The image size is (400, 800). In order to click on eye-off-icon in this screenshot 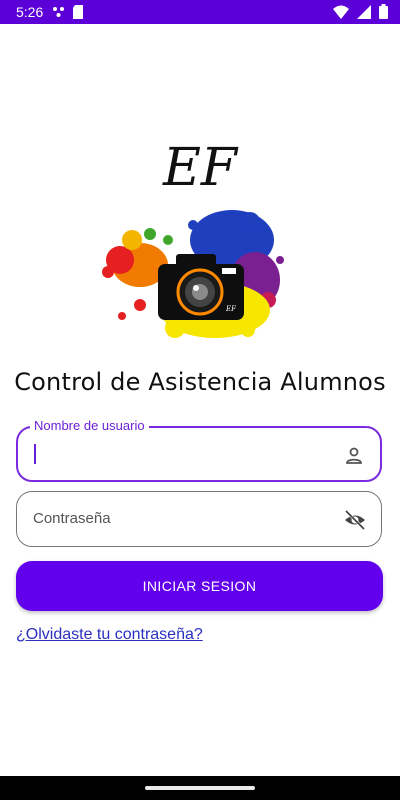, I will do `click(355, 520)`.